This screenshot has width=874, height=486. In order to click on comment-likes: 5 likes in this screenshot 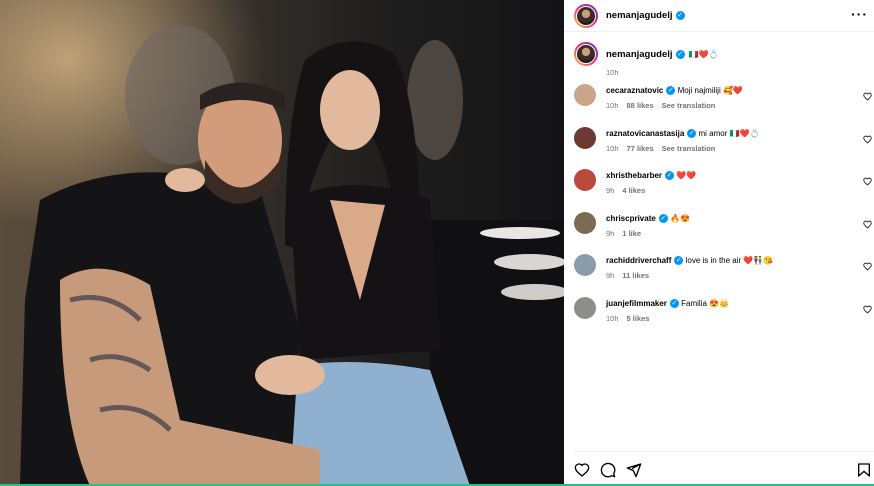, I will do `click(638, 318)`.